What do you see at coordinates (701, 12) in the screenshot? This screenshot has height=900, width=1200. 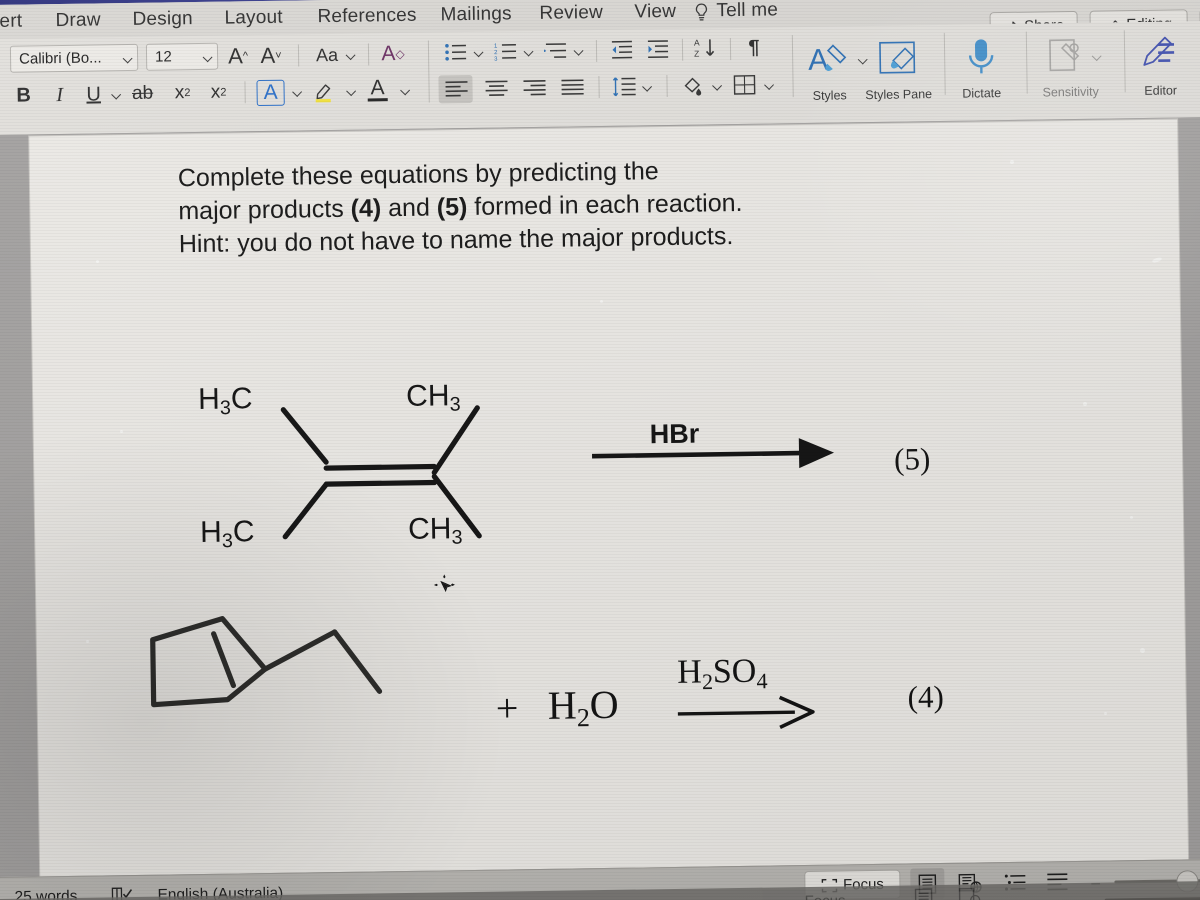 I see `lightbulb-icon` at bounding box center [701, 12].